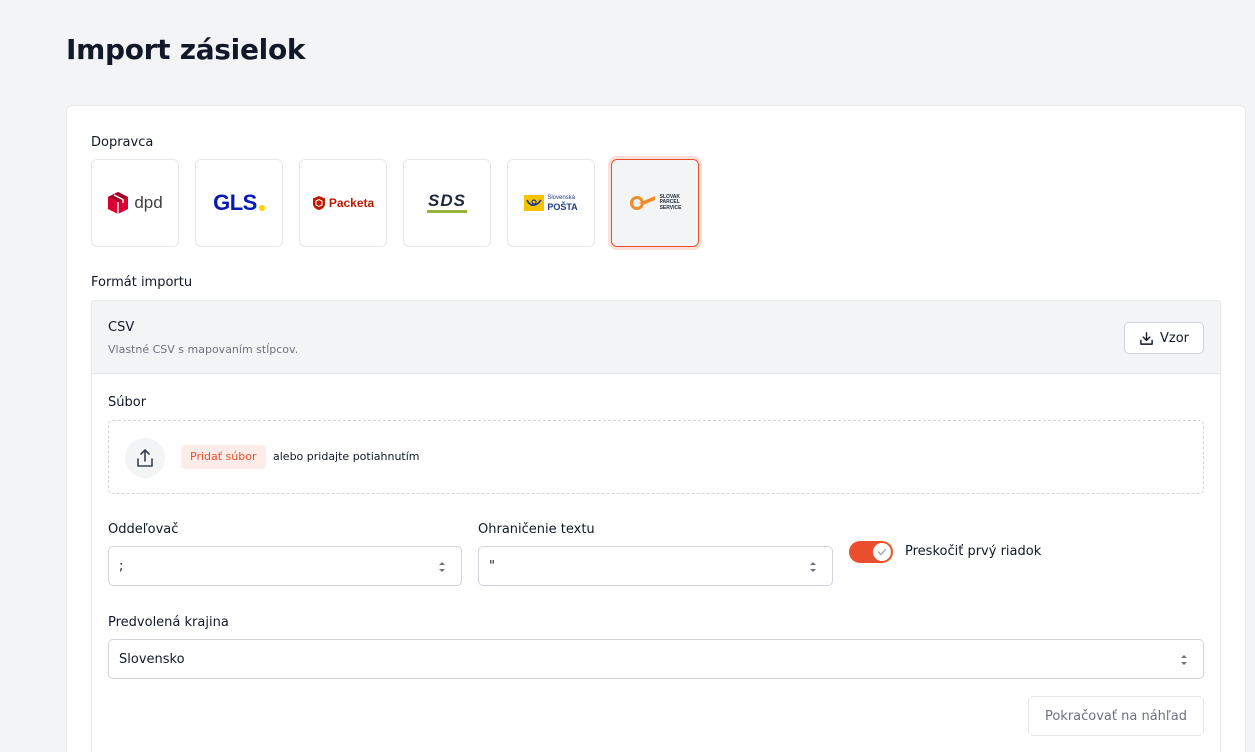 Image resolution: width=1255 pixels, height=752 pixels. I want to click on sps-line-3: SERVICE, so click(670, 207).